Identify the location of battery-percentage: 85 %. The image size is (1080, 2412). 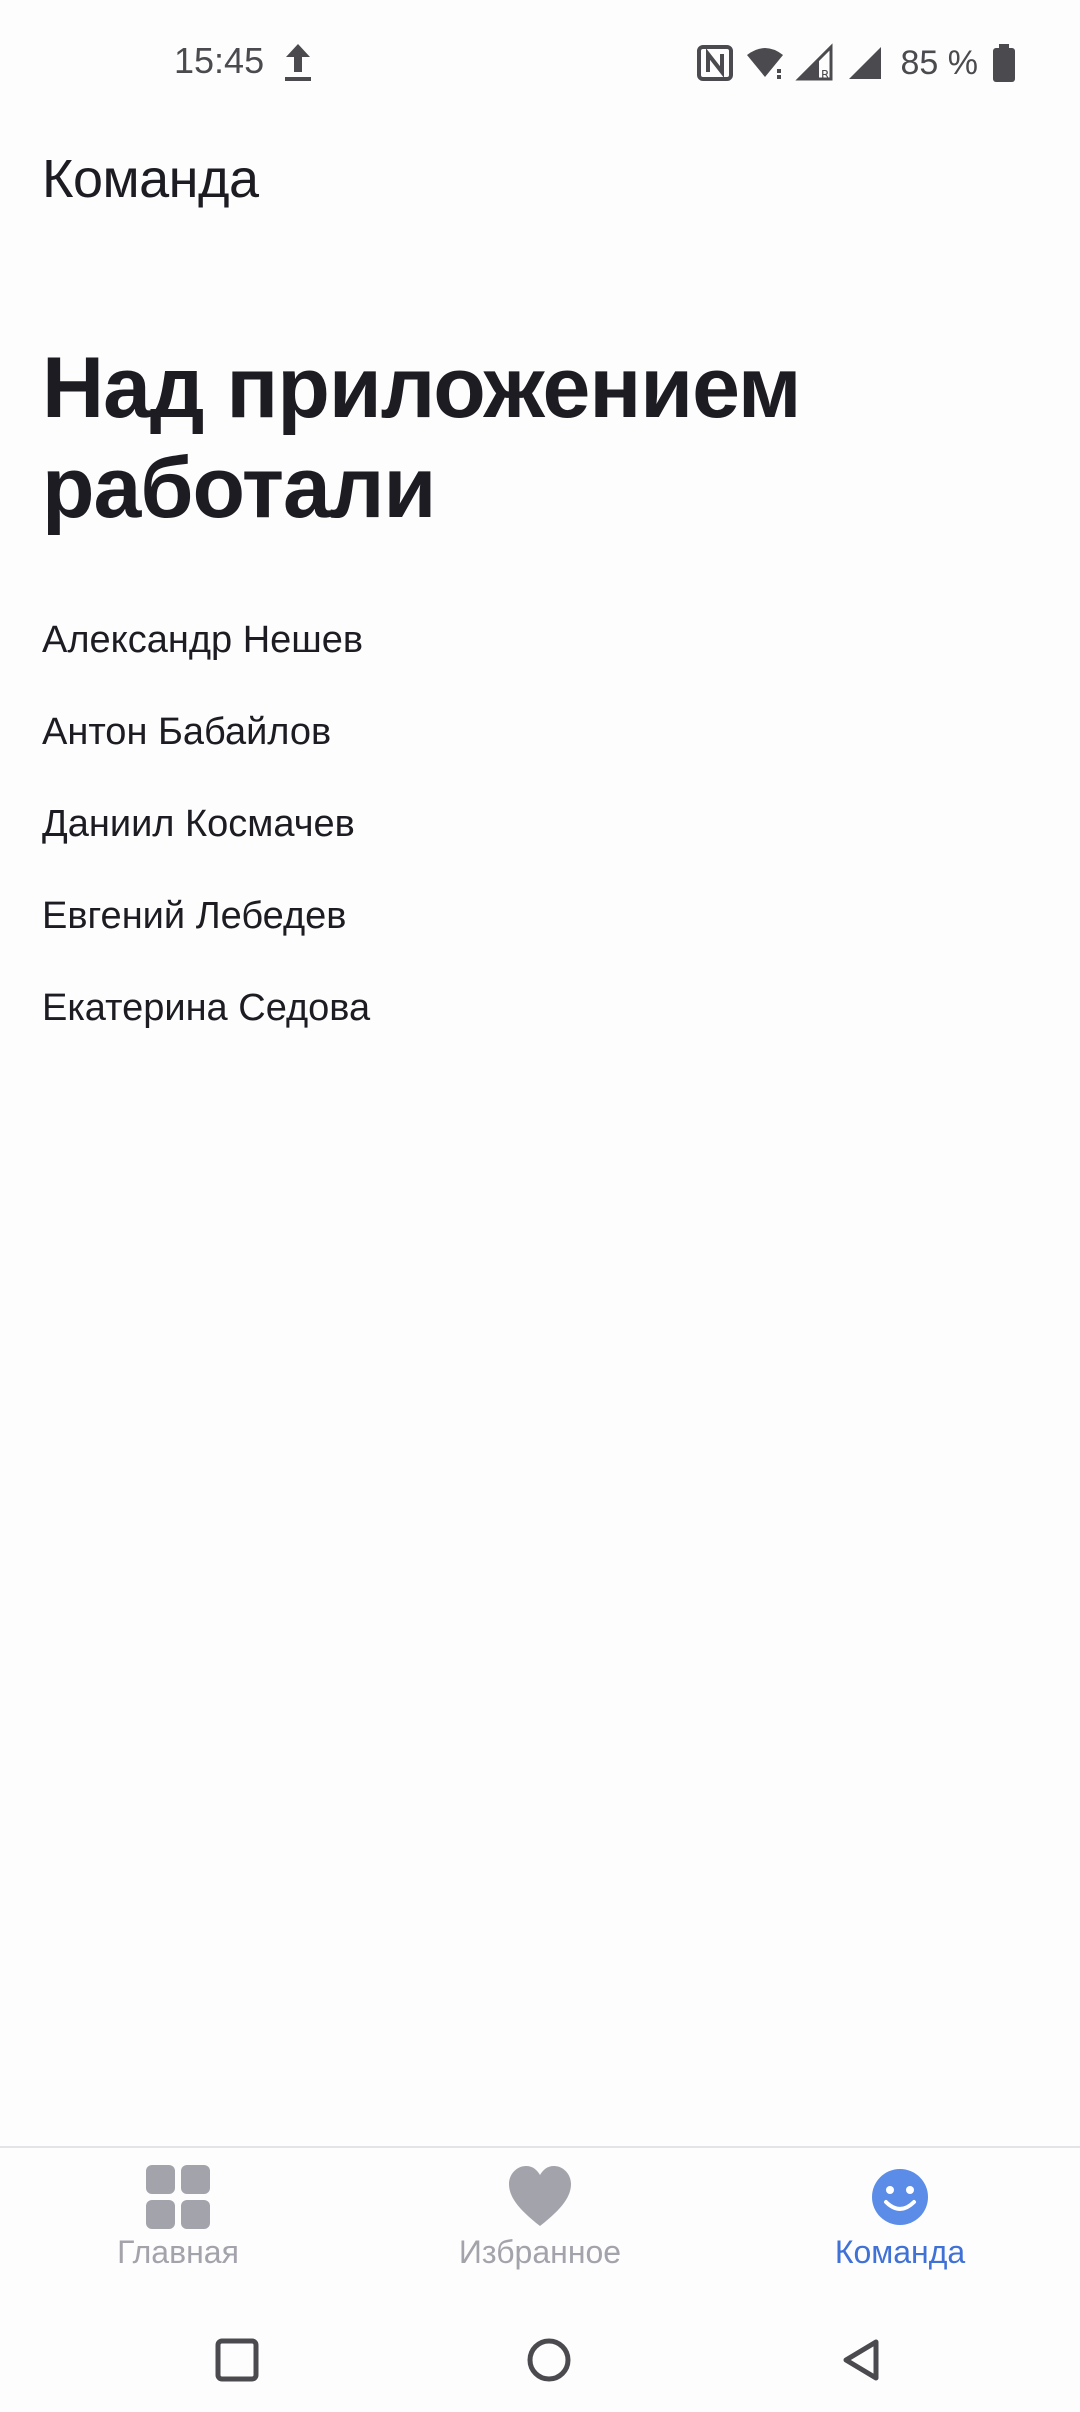
(939, 62).